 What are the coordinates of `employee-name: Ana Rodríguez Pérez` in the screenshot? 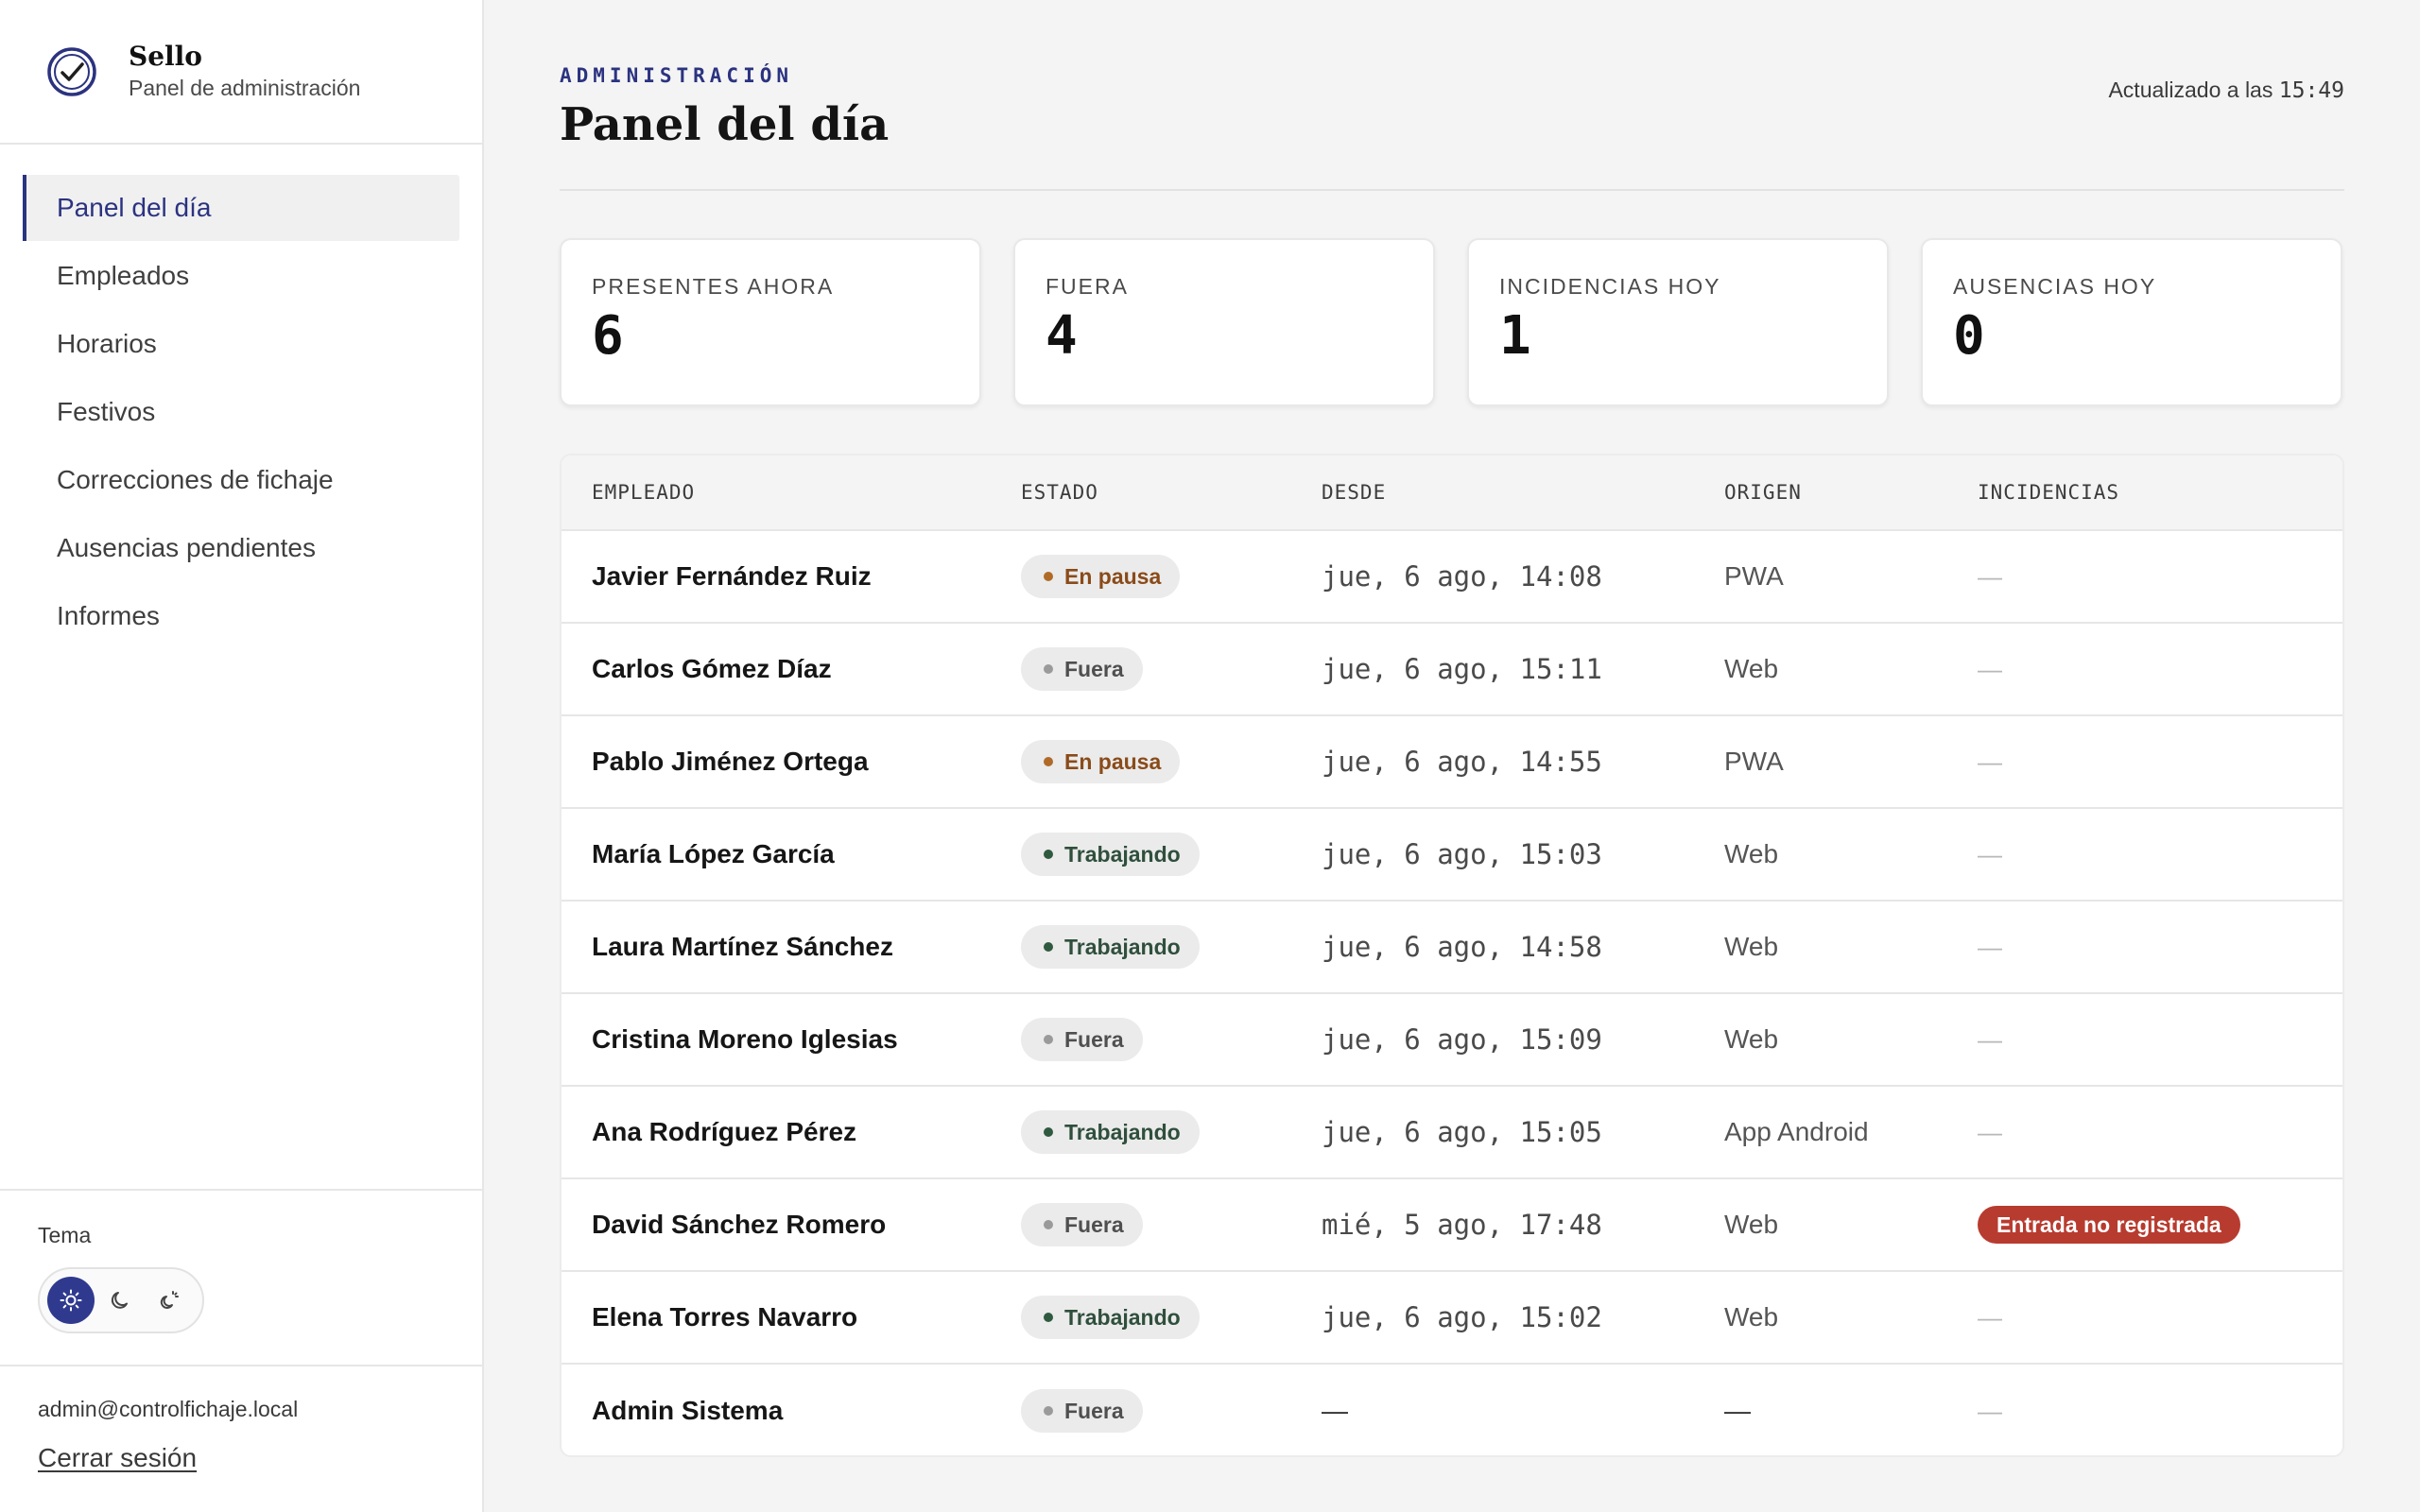 It's located at (724, 1131).